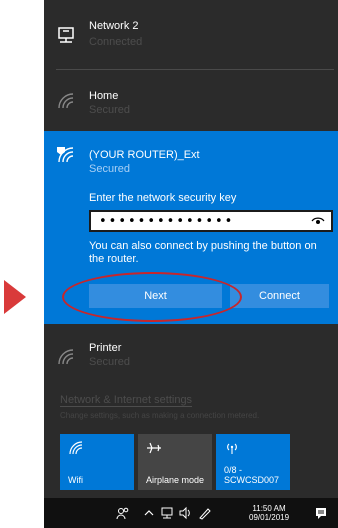  Describe the element at coordinates (279, 296) in the screenshot. I see `connect-button: Connect` at that location.